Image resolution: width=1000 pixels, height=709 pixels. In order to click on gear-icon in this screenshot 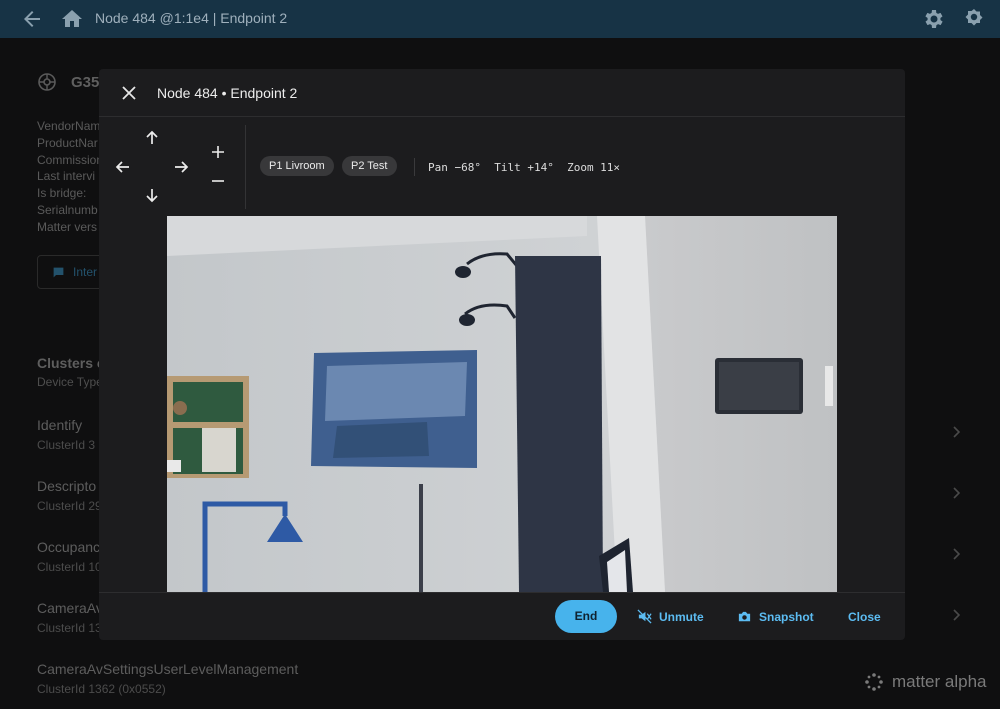, I will do `click(934, 19)`.